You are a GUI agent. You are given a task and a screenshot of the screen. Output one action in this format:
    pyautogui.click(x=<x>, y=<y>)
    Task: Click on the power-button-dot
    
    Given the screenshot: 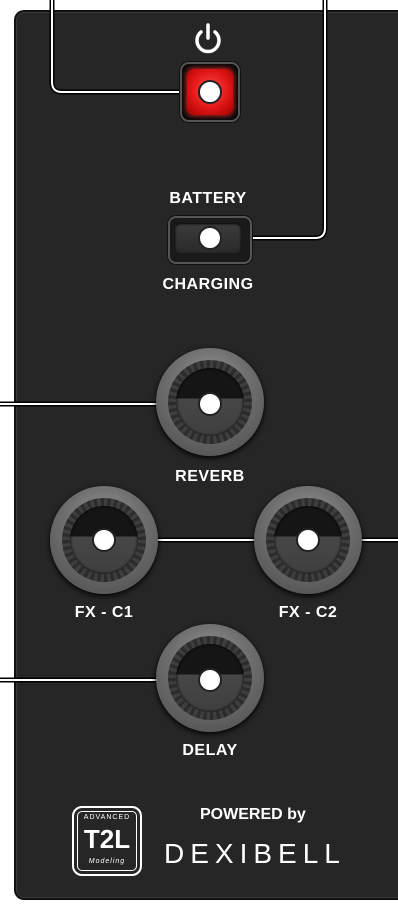 What is the action you would take?
    pyautogui.click(x=210, y=92)
    